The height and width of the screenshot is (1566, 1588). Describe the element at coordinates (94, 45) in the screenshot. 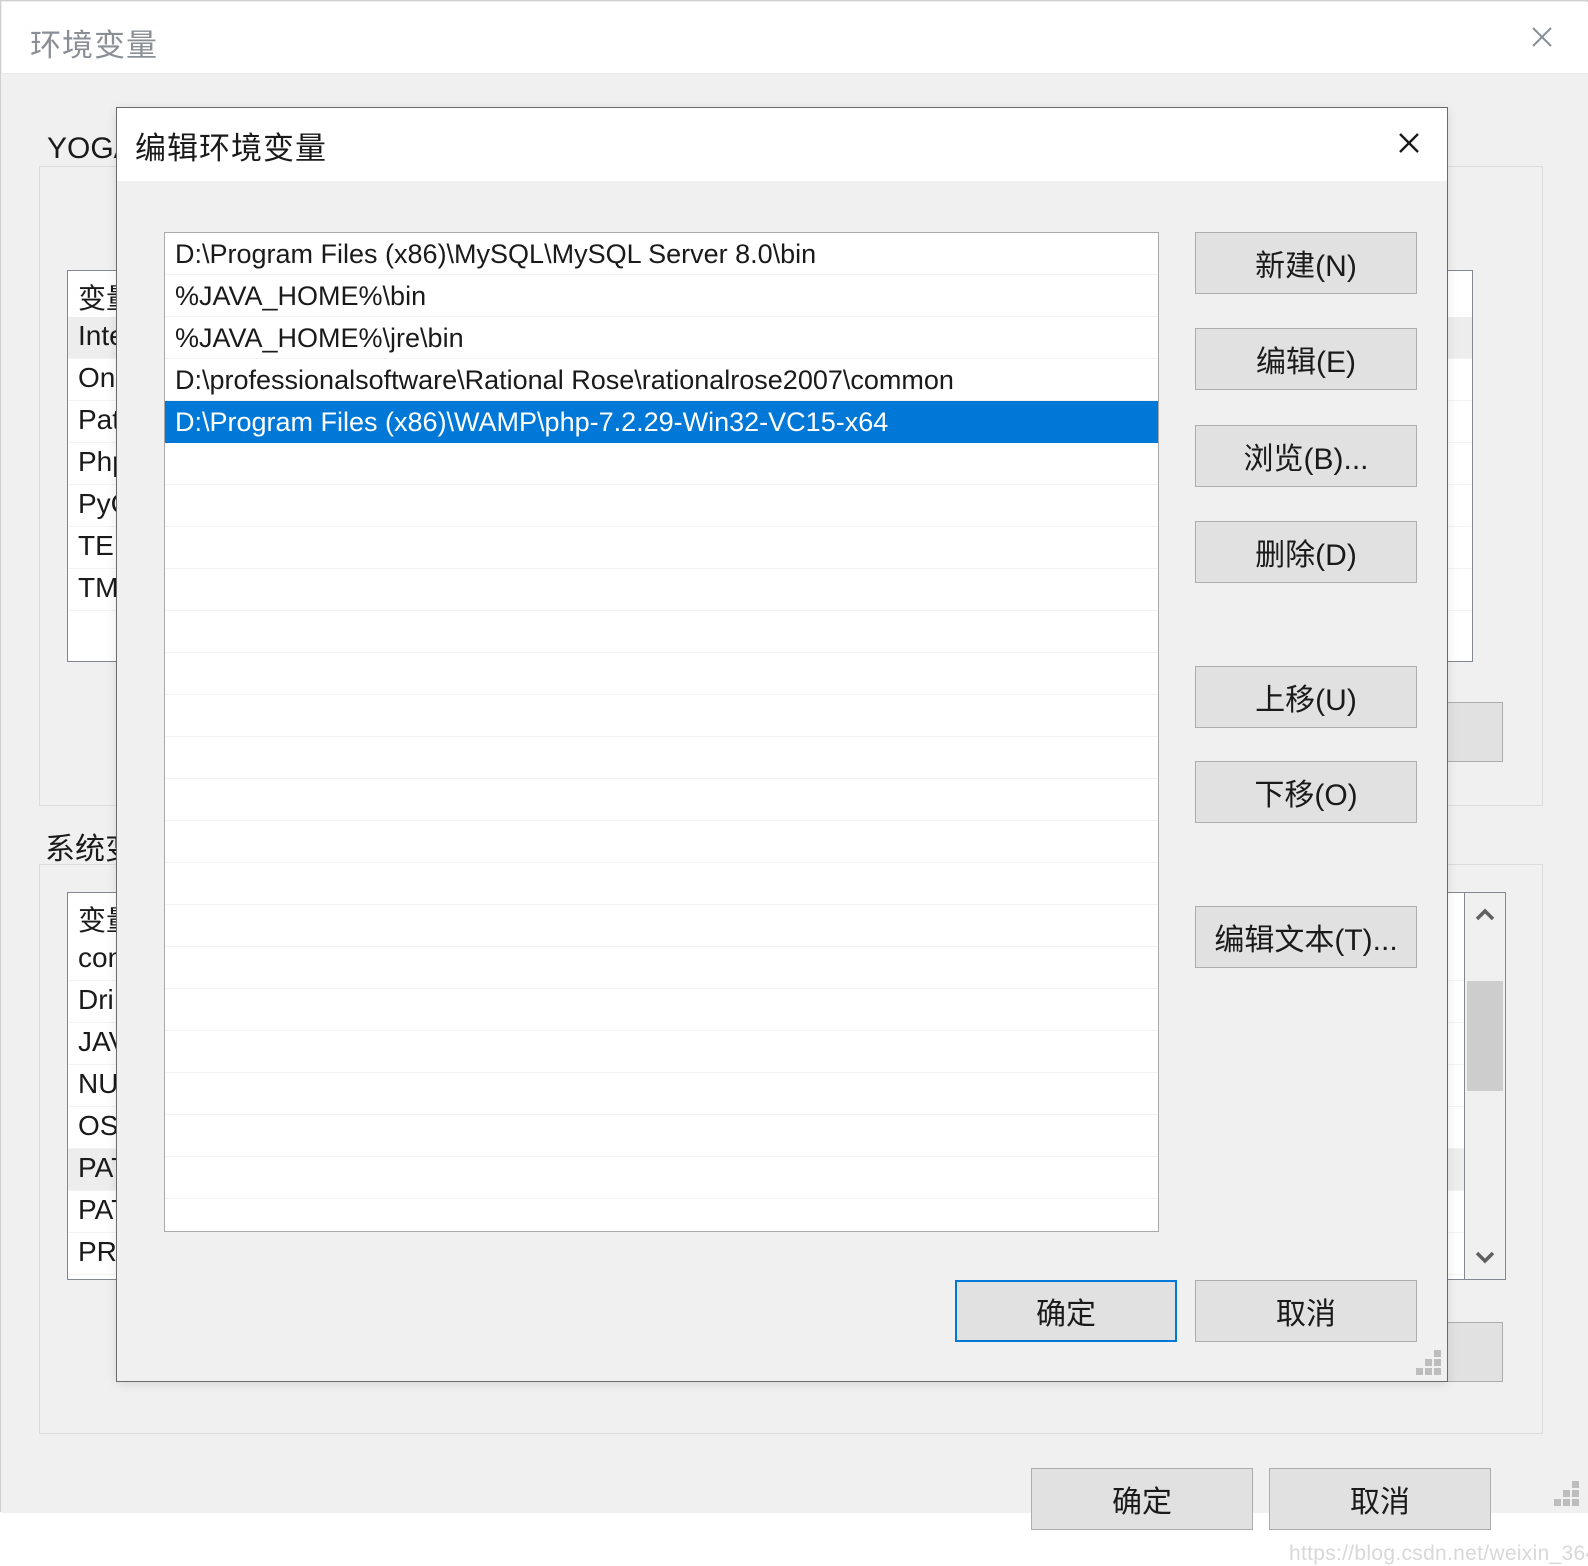

I see `background-window-title: 环境变量` at that location.